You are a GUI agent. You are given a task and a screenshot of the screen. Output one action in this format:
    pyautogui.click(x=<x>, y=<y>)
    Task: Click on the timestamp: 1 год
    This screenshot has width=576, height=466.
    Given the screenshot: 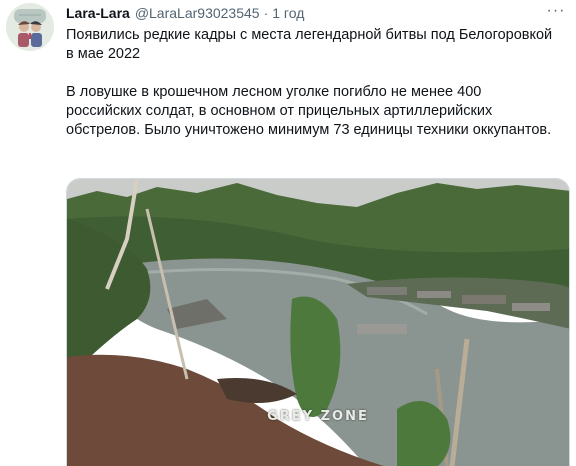 What is the action you would take?
    pyautogui.click(x=288, y=13)
    